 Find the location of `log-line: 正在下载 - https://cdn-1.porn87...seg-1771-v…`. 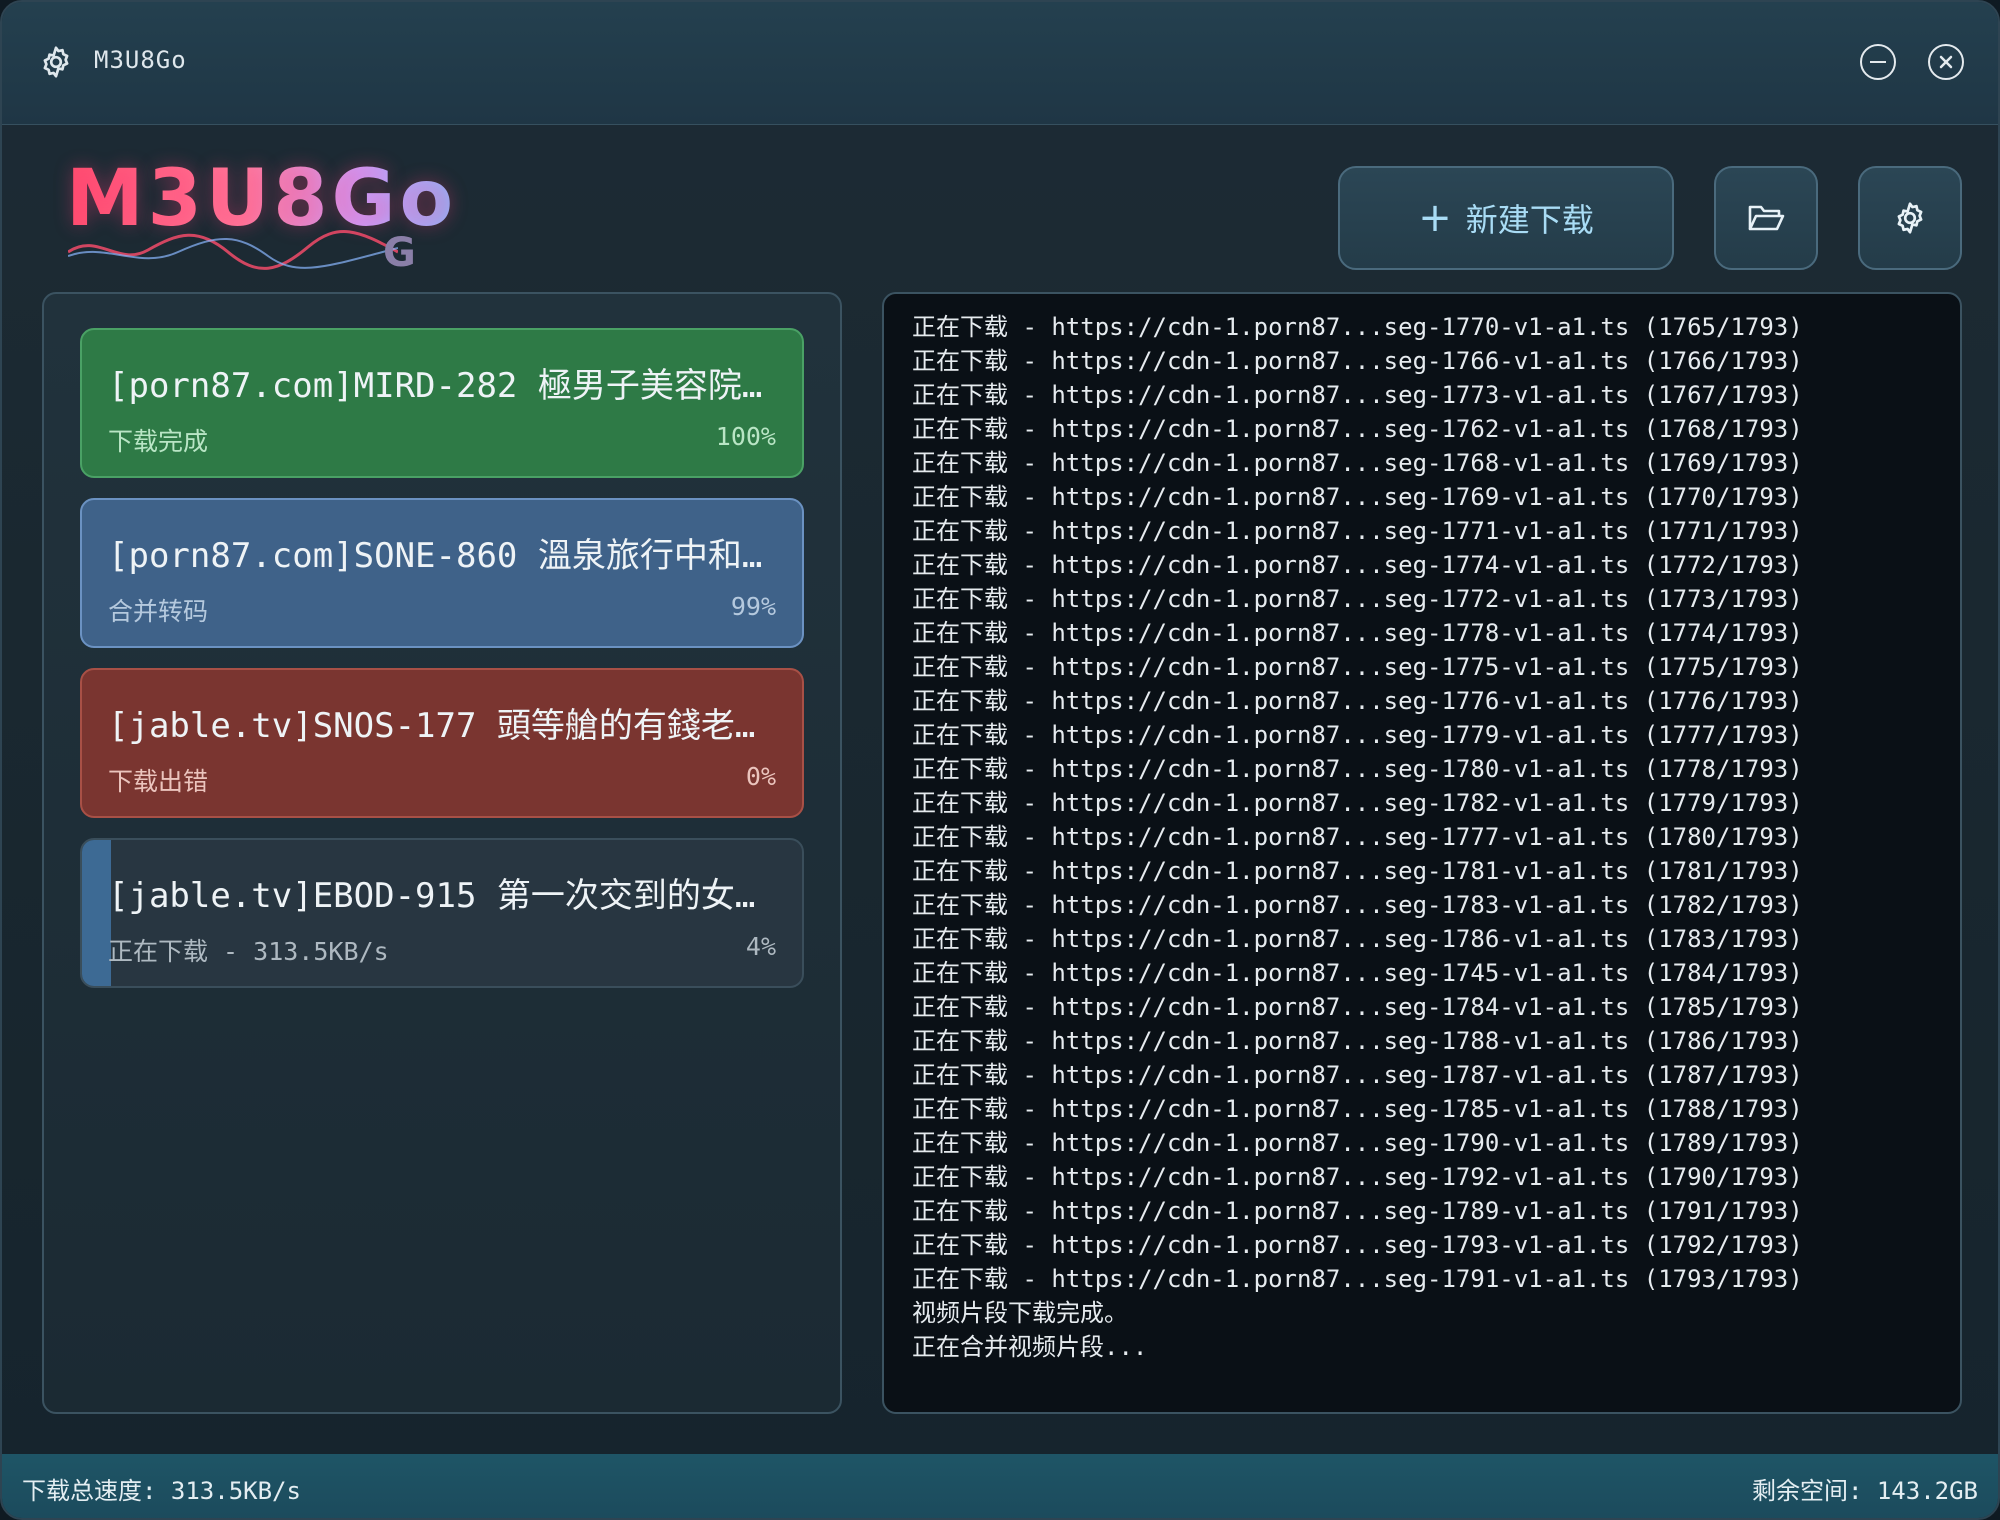

log-line: 正在下载 - https://cdn-1.porn87...seg-1771-v… is located at coordinates (1357, 531).